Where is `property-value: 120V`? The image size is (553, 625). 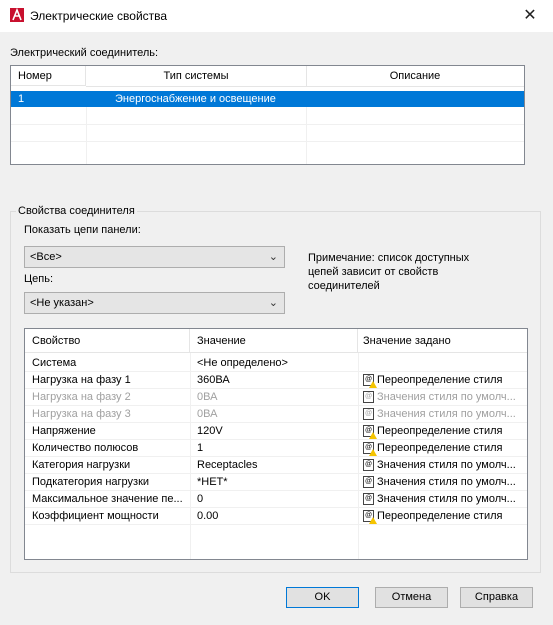
property-value: 120V is located at coordinates (210, 431).